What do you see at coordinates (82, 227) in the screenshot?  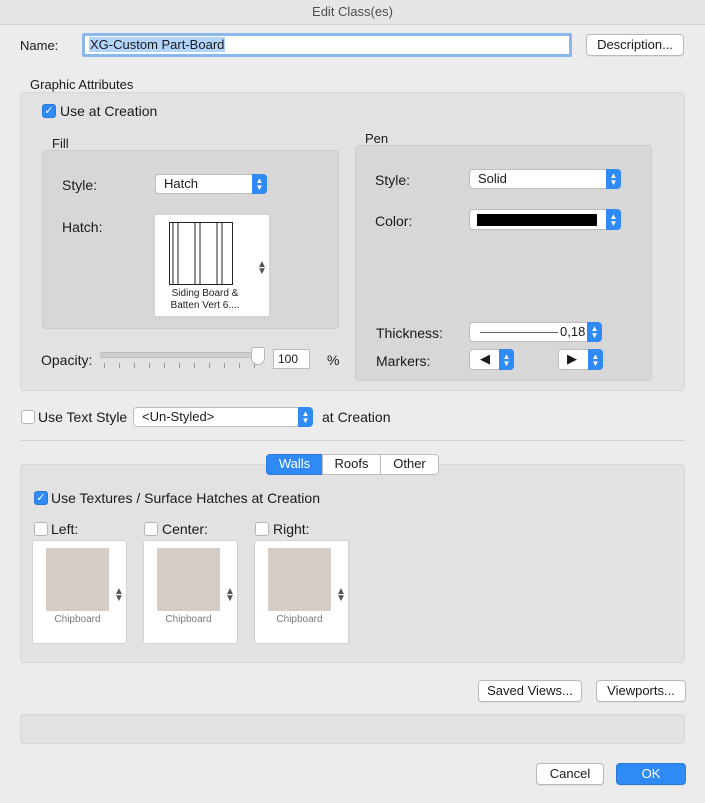 I see `hatch-label: Hatch:` at bounding box center [82, 227].